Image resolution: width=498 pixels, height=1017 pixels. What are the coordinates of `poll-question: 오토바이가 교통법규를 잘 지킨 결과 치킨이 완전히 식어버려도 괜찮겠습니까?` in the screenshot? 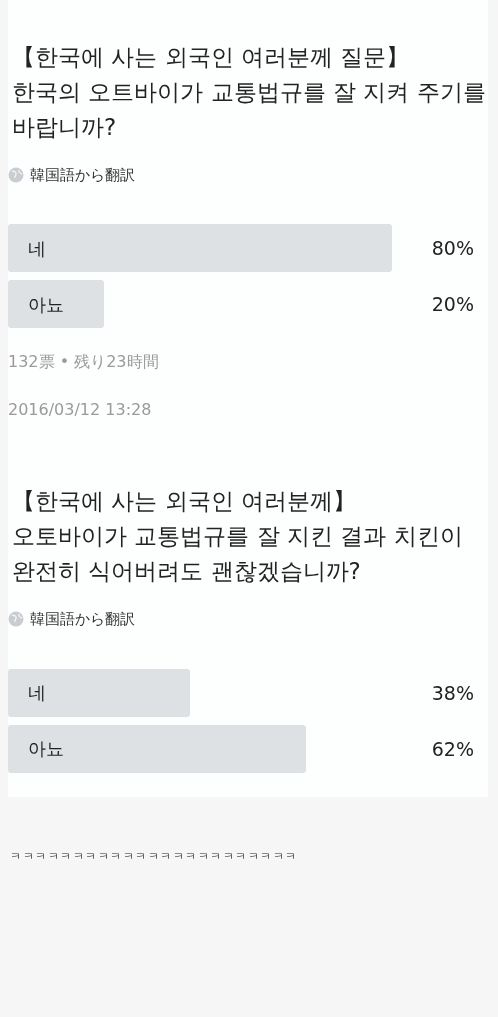 It's located at (238, 554).